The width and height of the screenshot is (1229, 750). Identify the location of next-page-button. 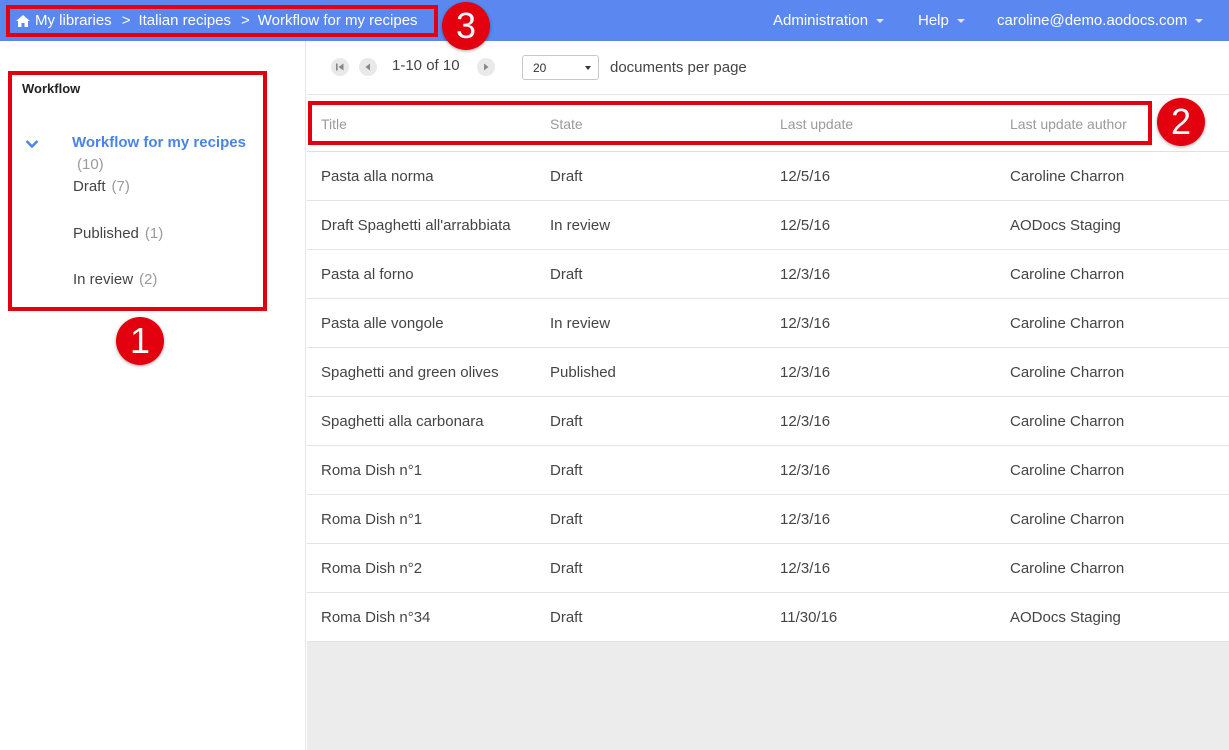
(486, 67).